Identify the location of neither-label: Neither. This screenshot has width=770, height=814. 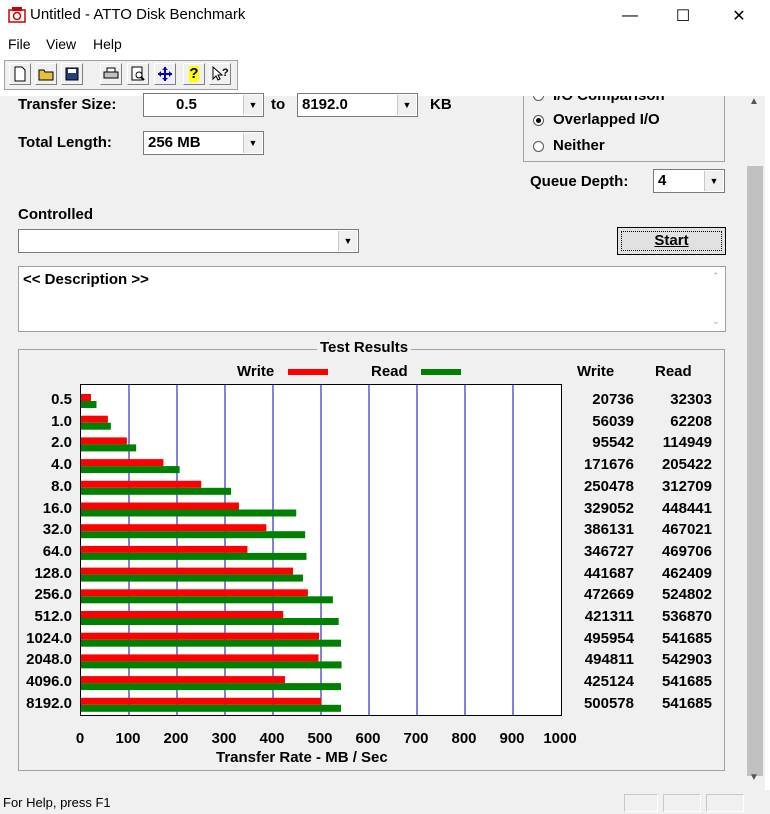
(579, 145).